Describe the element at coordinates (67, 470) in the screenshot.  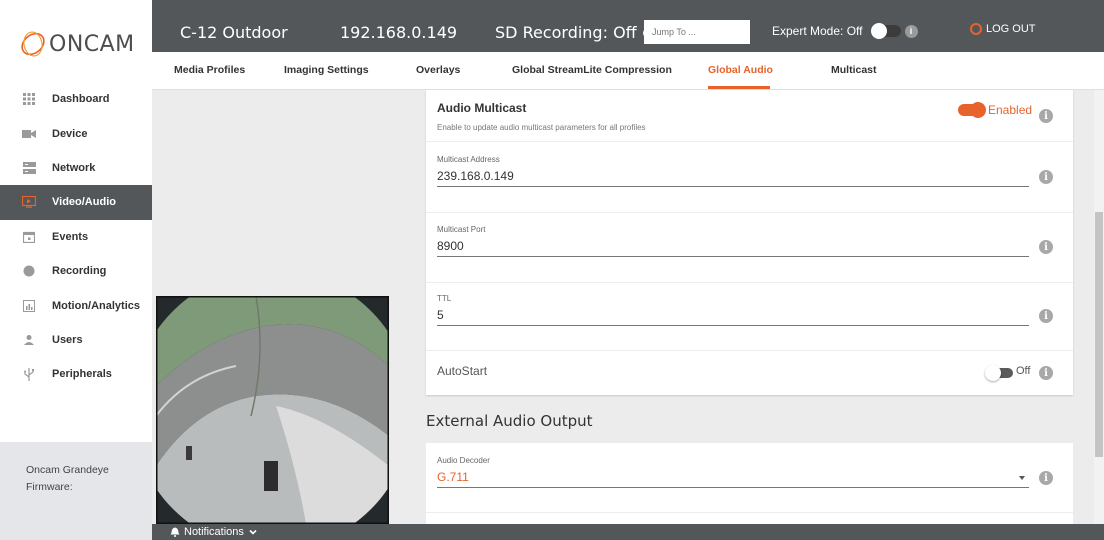
I see `product-name: Oncam Grandeye` at that location.